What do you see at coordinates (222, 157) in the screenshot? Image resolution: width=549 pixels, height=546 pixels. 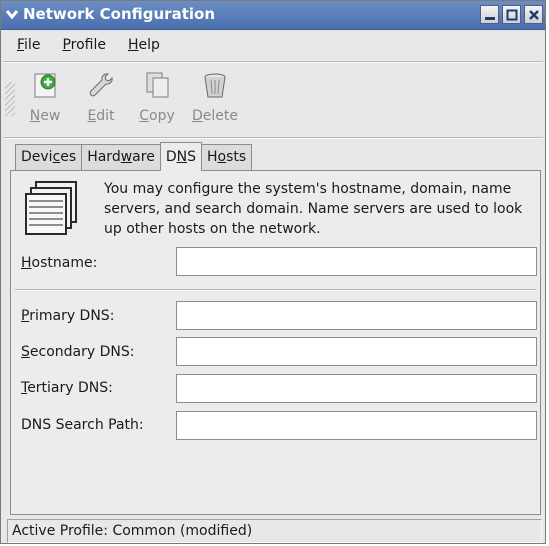 I see `tab-hosts-mnemonic: o` at bounding box center [222, 157].